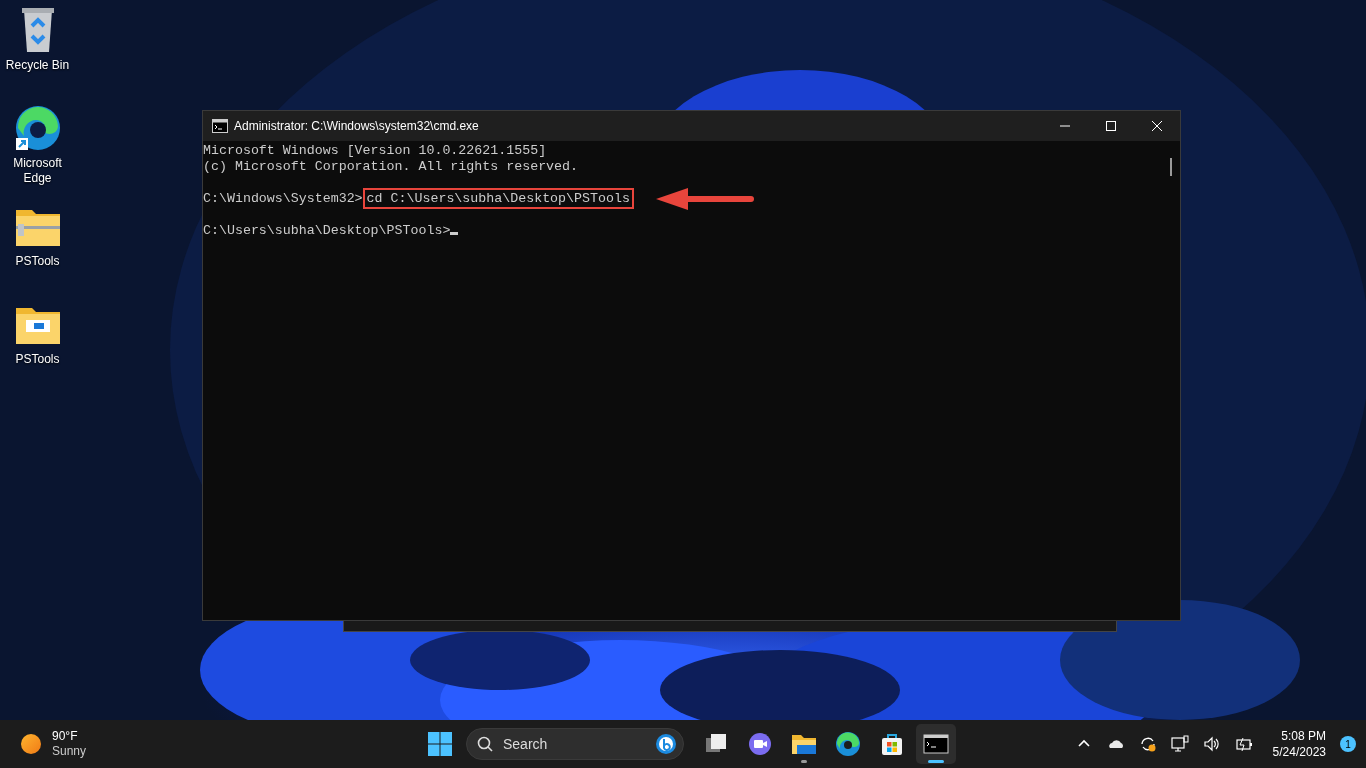  I want to click on console-prompt: C:\Users\subha\Desktop\PSTools>, so click(327, 230).